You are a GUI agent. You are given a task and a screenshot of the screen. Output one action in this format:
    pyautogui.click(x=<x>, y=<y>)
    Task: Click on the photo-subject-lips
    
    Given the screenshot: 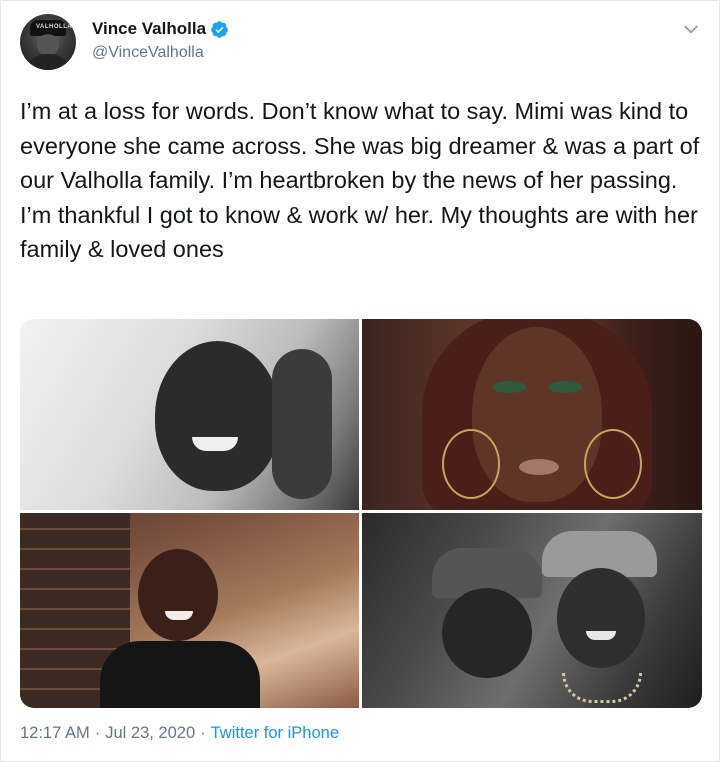 What is the action you would take?
    pyautogui.click(x=539, y=467)
    